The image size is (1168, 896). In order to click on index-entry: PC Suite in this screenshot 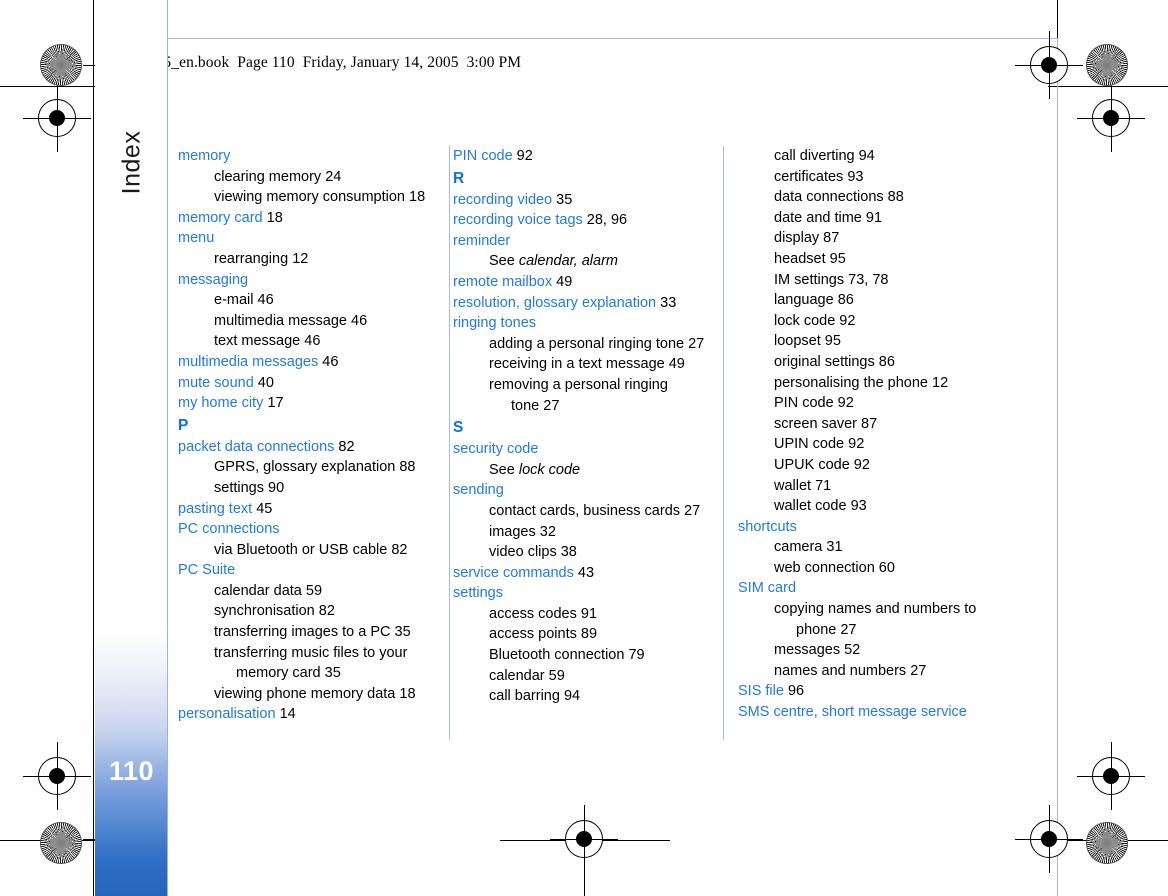, I will do `click(304, 570)`.